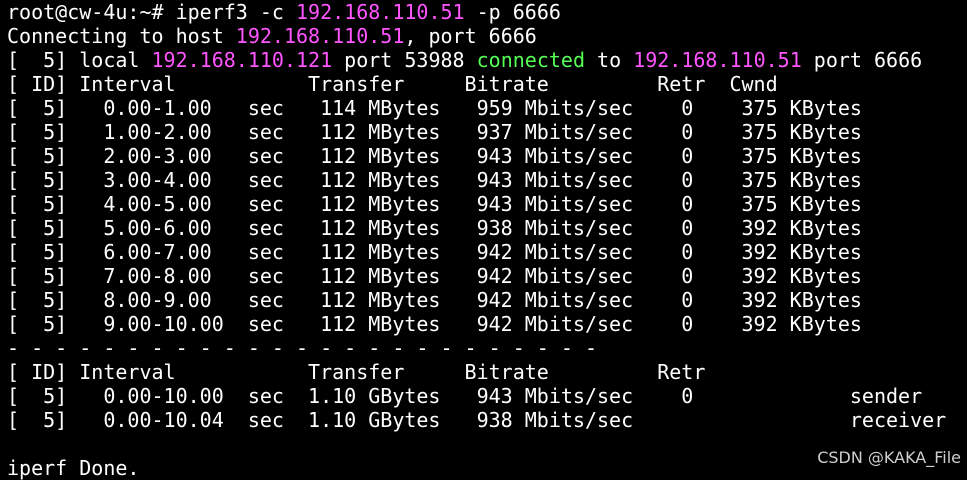 The width and height of the screenshot is (967, 480). I want to click on shell-prompt: root@cw-4u:~#, so click(91, 12).